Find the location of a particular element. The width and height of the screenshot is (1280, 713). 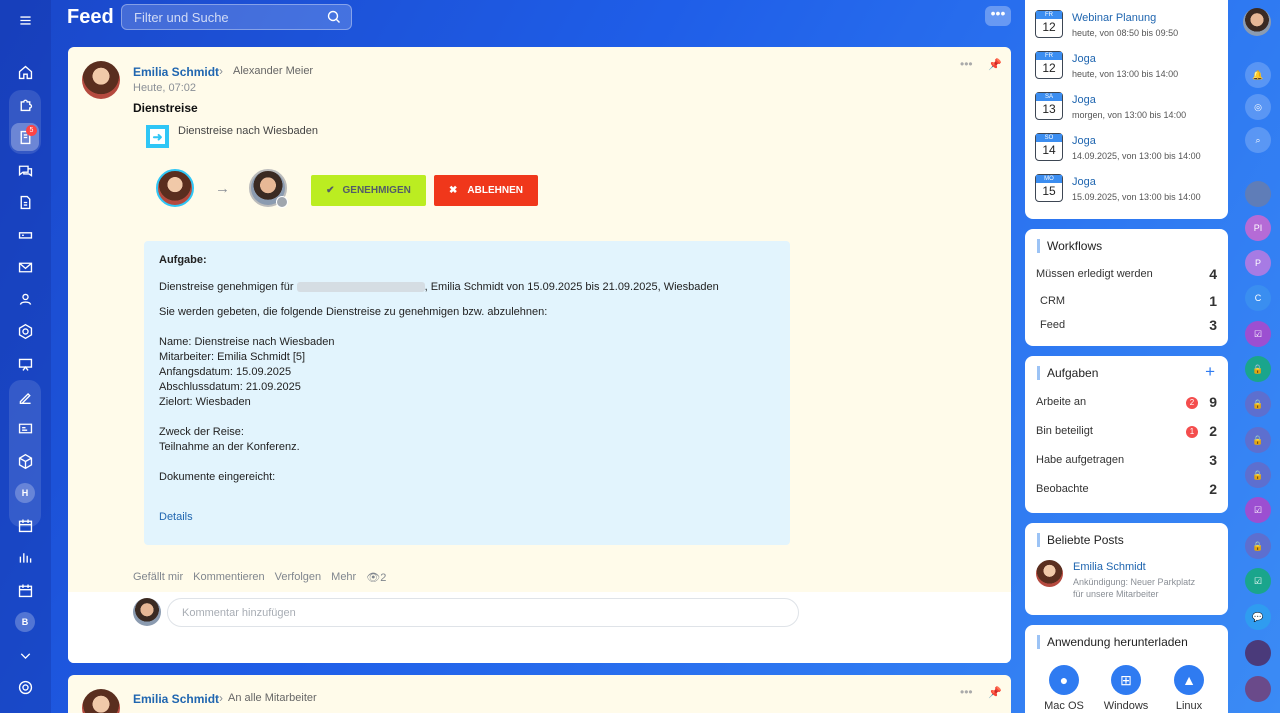

workflow-row-count: 3 is located at coordinates (1213, 325).